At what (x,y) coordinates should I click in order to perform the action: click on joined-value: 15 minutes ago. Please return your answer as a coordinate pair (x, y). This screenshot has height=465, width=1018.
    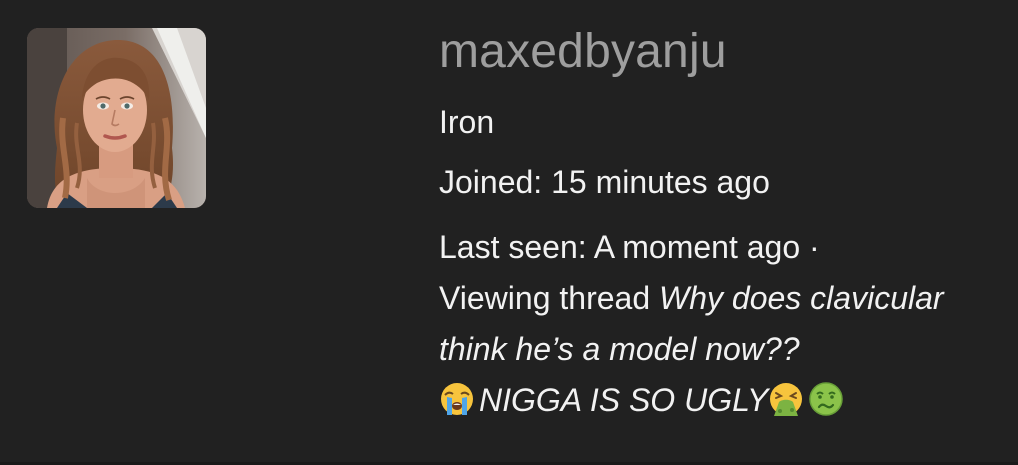
    Looking at the image, I should click on (660, 182).